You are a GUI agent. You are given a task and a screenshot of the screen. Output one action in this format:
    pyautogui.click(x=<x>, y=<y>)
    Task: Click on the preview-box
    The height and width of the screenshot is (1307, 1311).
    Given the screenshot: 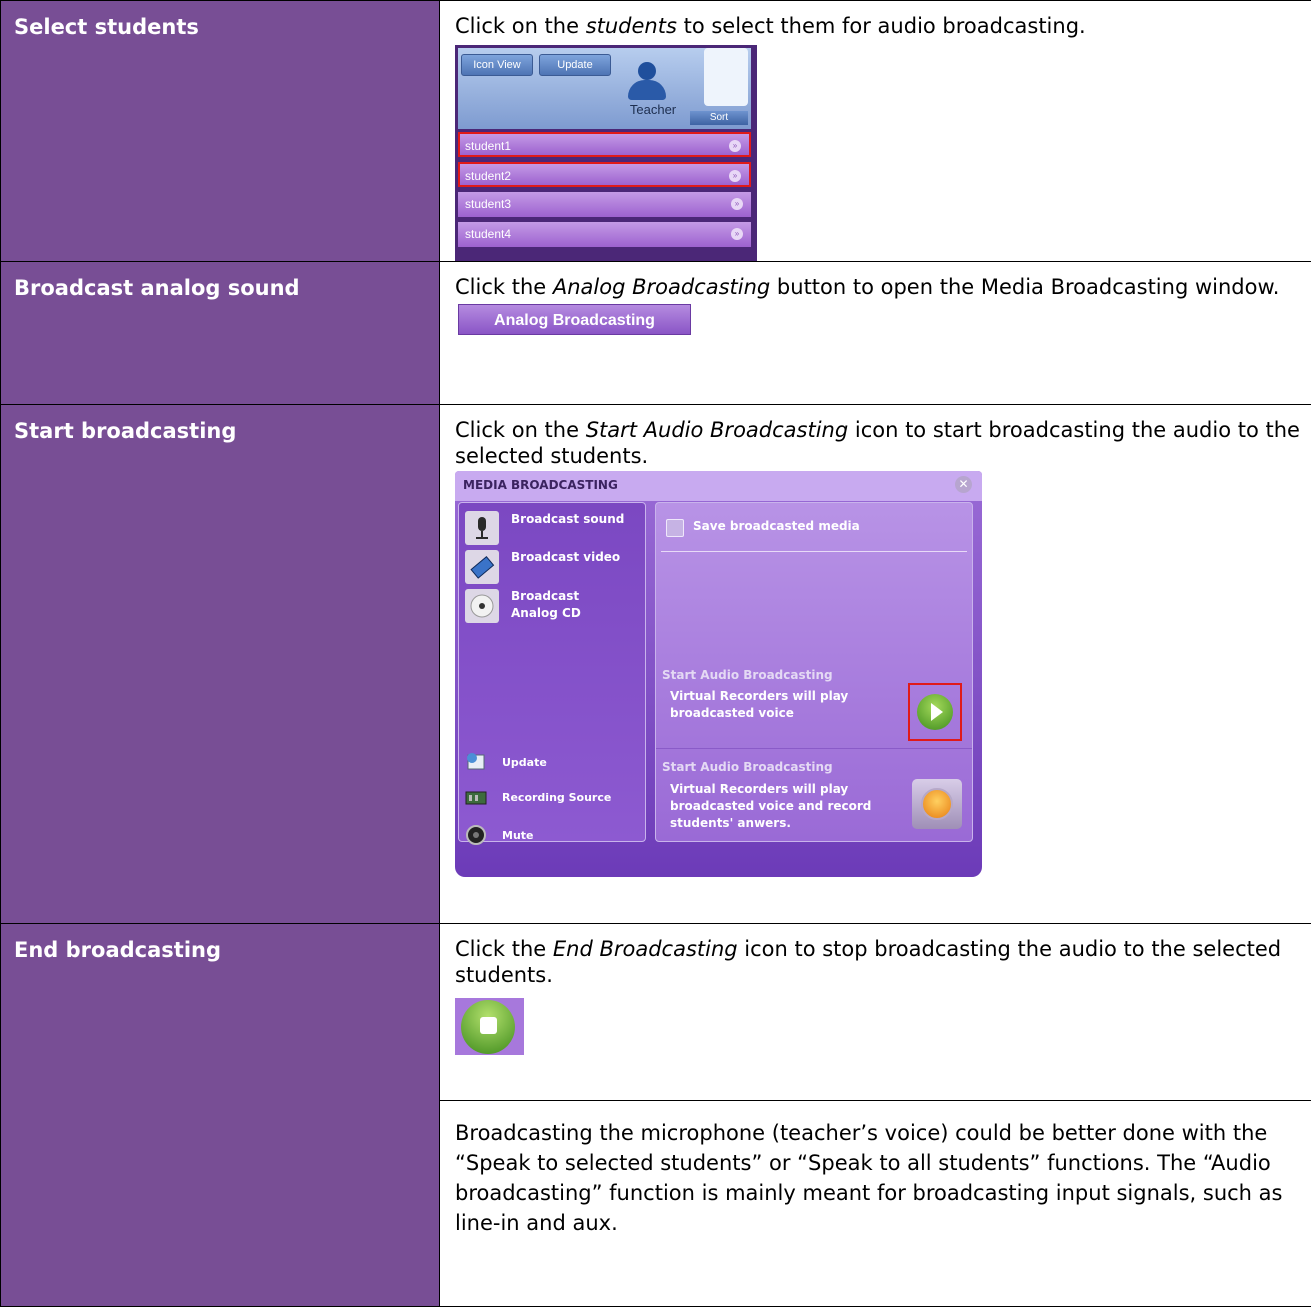 What is the action you would take?
    pyautogui.click(x=726, y=77)
    